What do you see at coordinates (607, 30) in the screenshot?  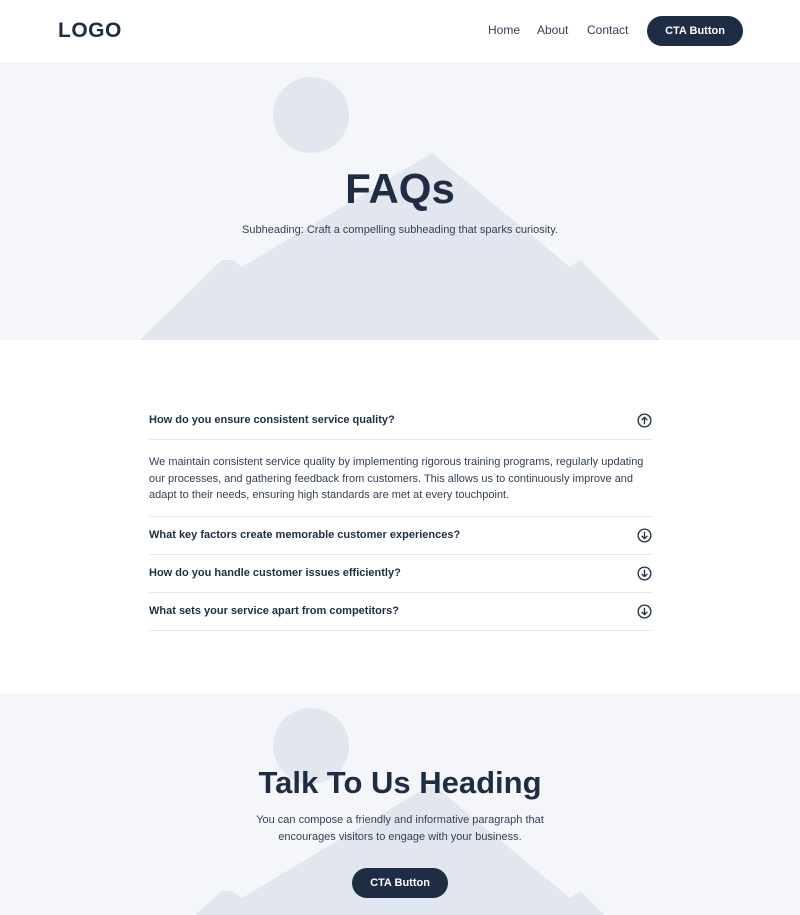 I see `nav-link-contact: Contact` at bounding box center [607, 30].